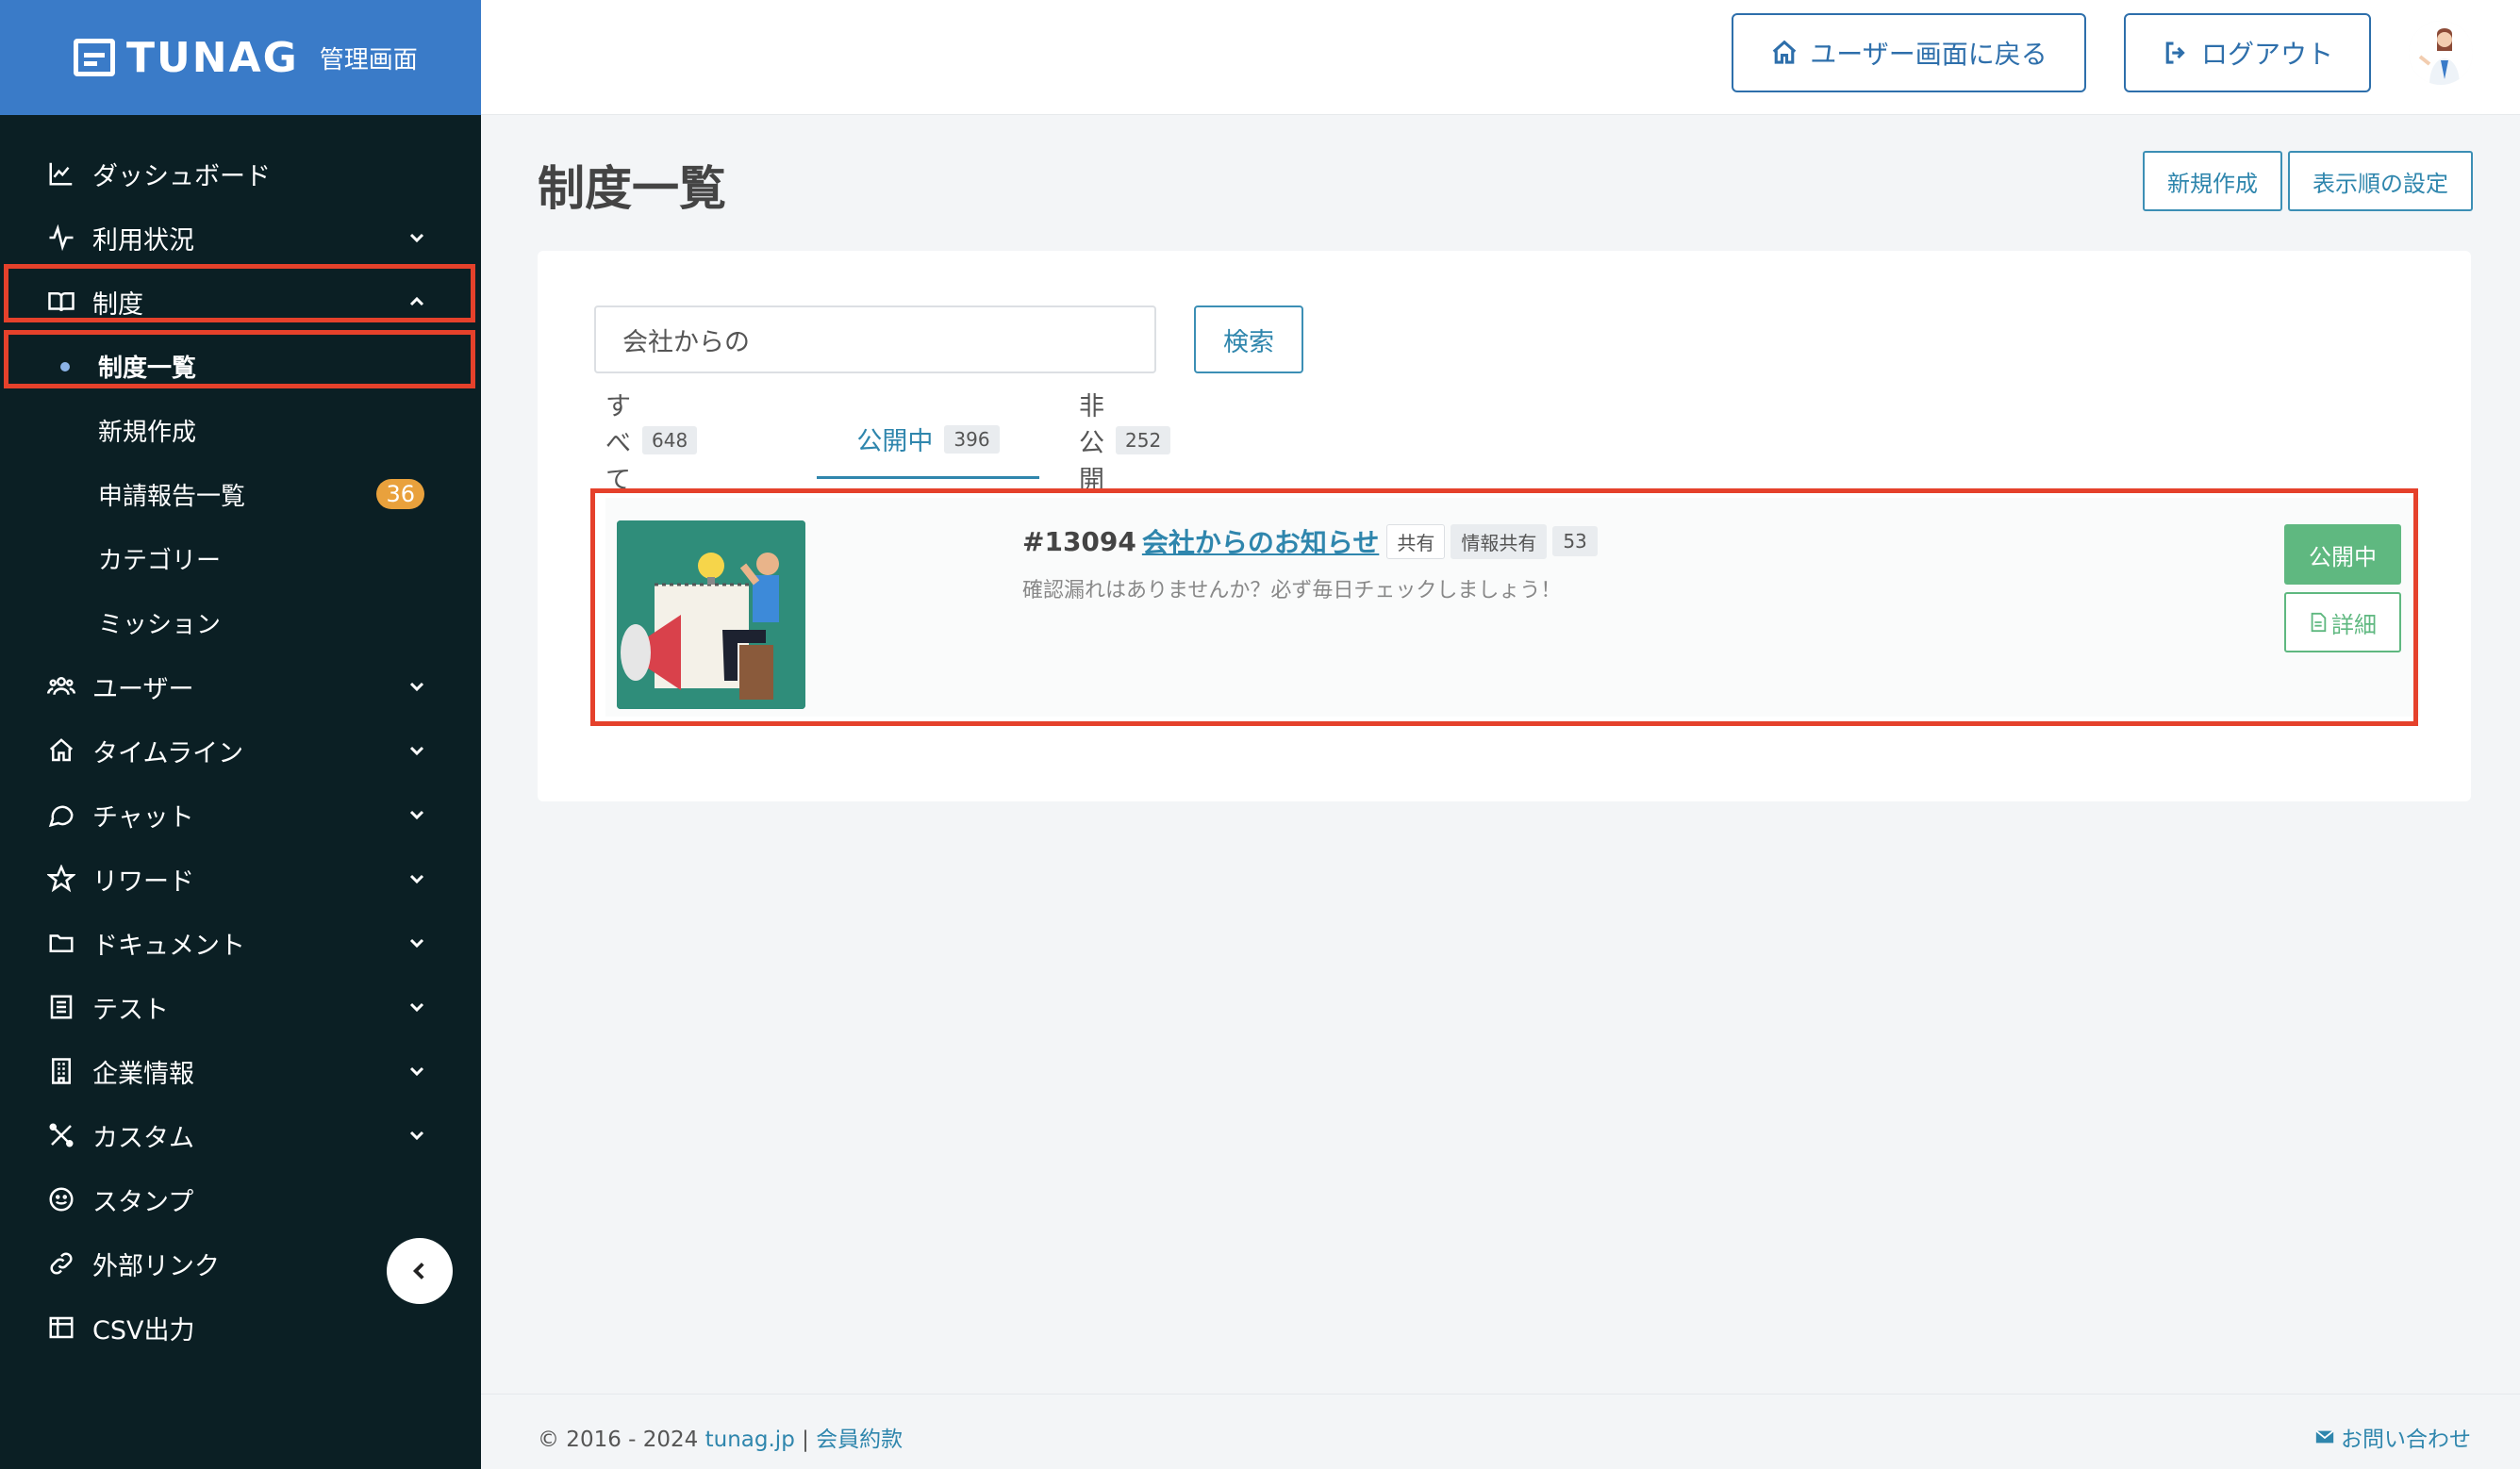 The width and height of the screenshot is (2520, 1469). What do you see at coordinates (1416, 541) in the screenshot?
I see `tag-share: 共有` at bounding box center [1416, 541].